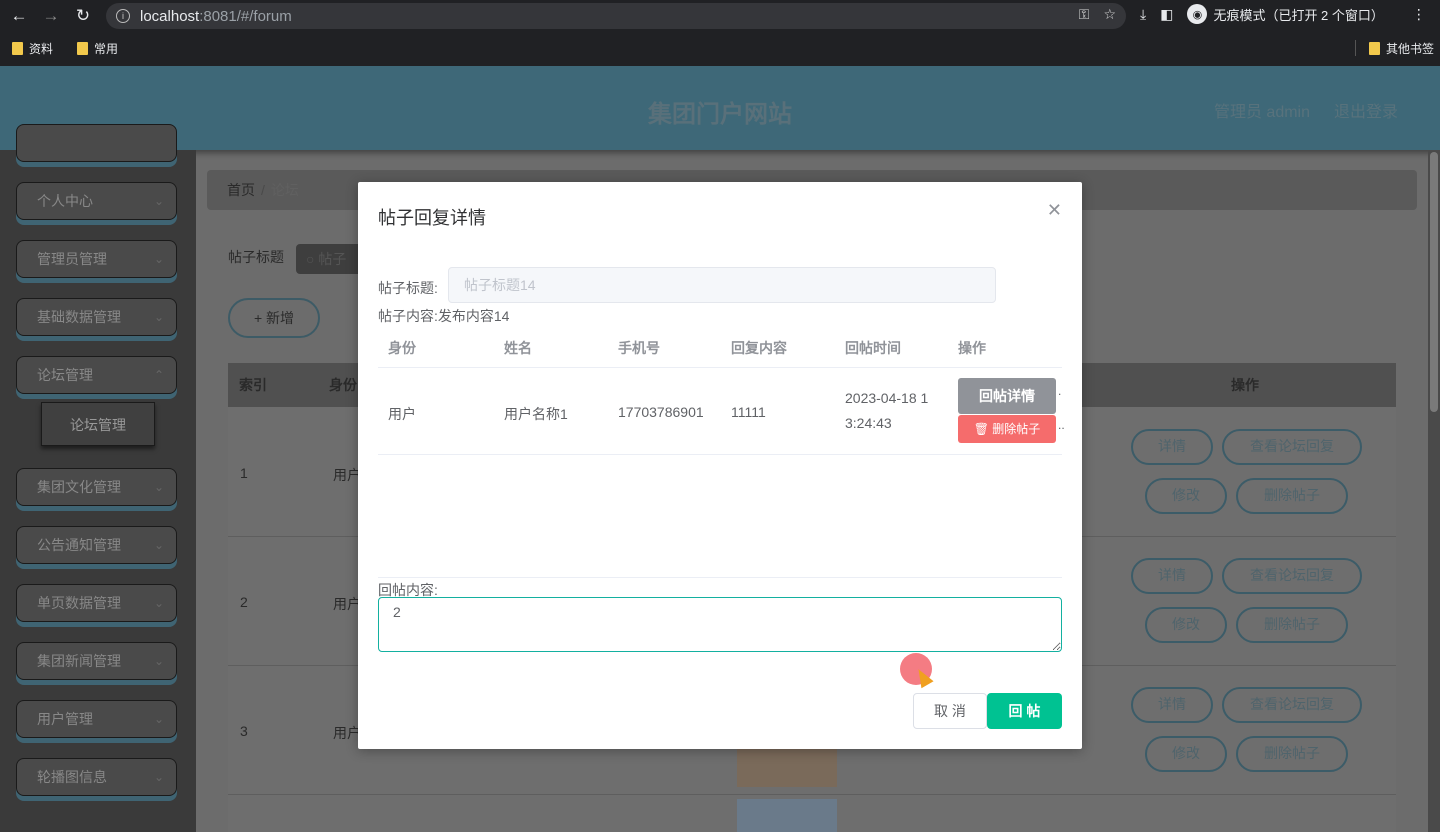 This screenshot has width=1440, height=832. Describe the element at coordinates (96, 375) in the screenshot. I see `sidebar-item-forum: 论坛管理 ⌃` at that location.